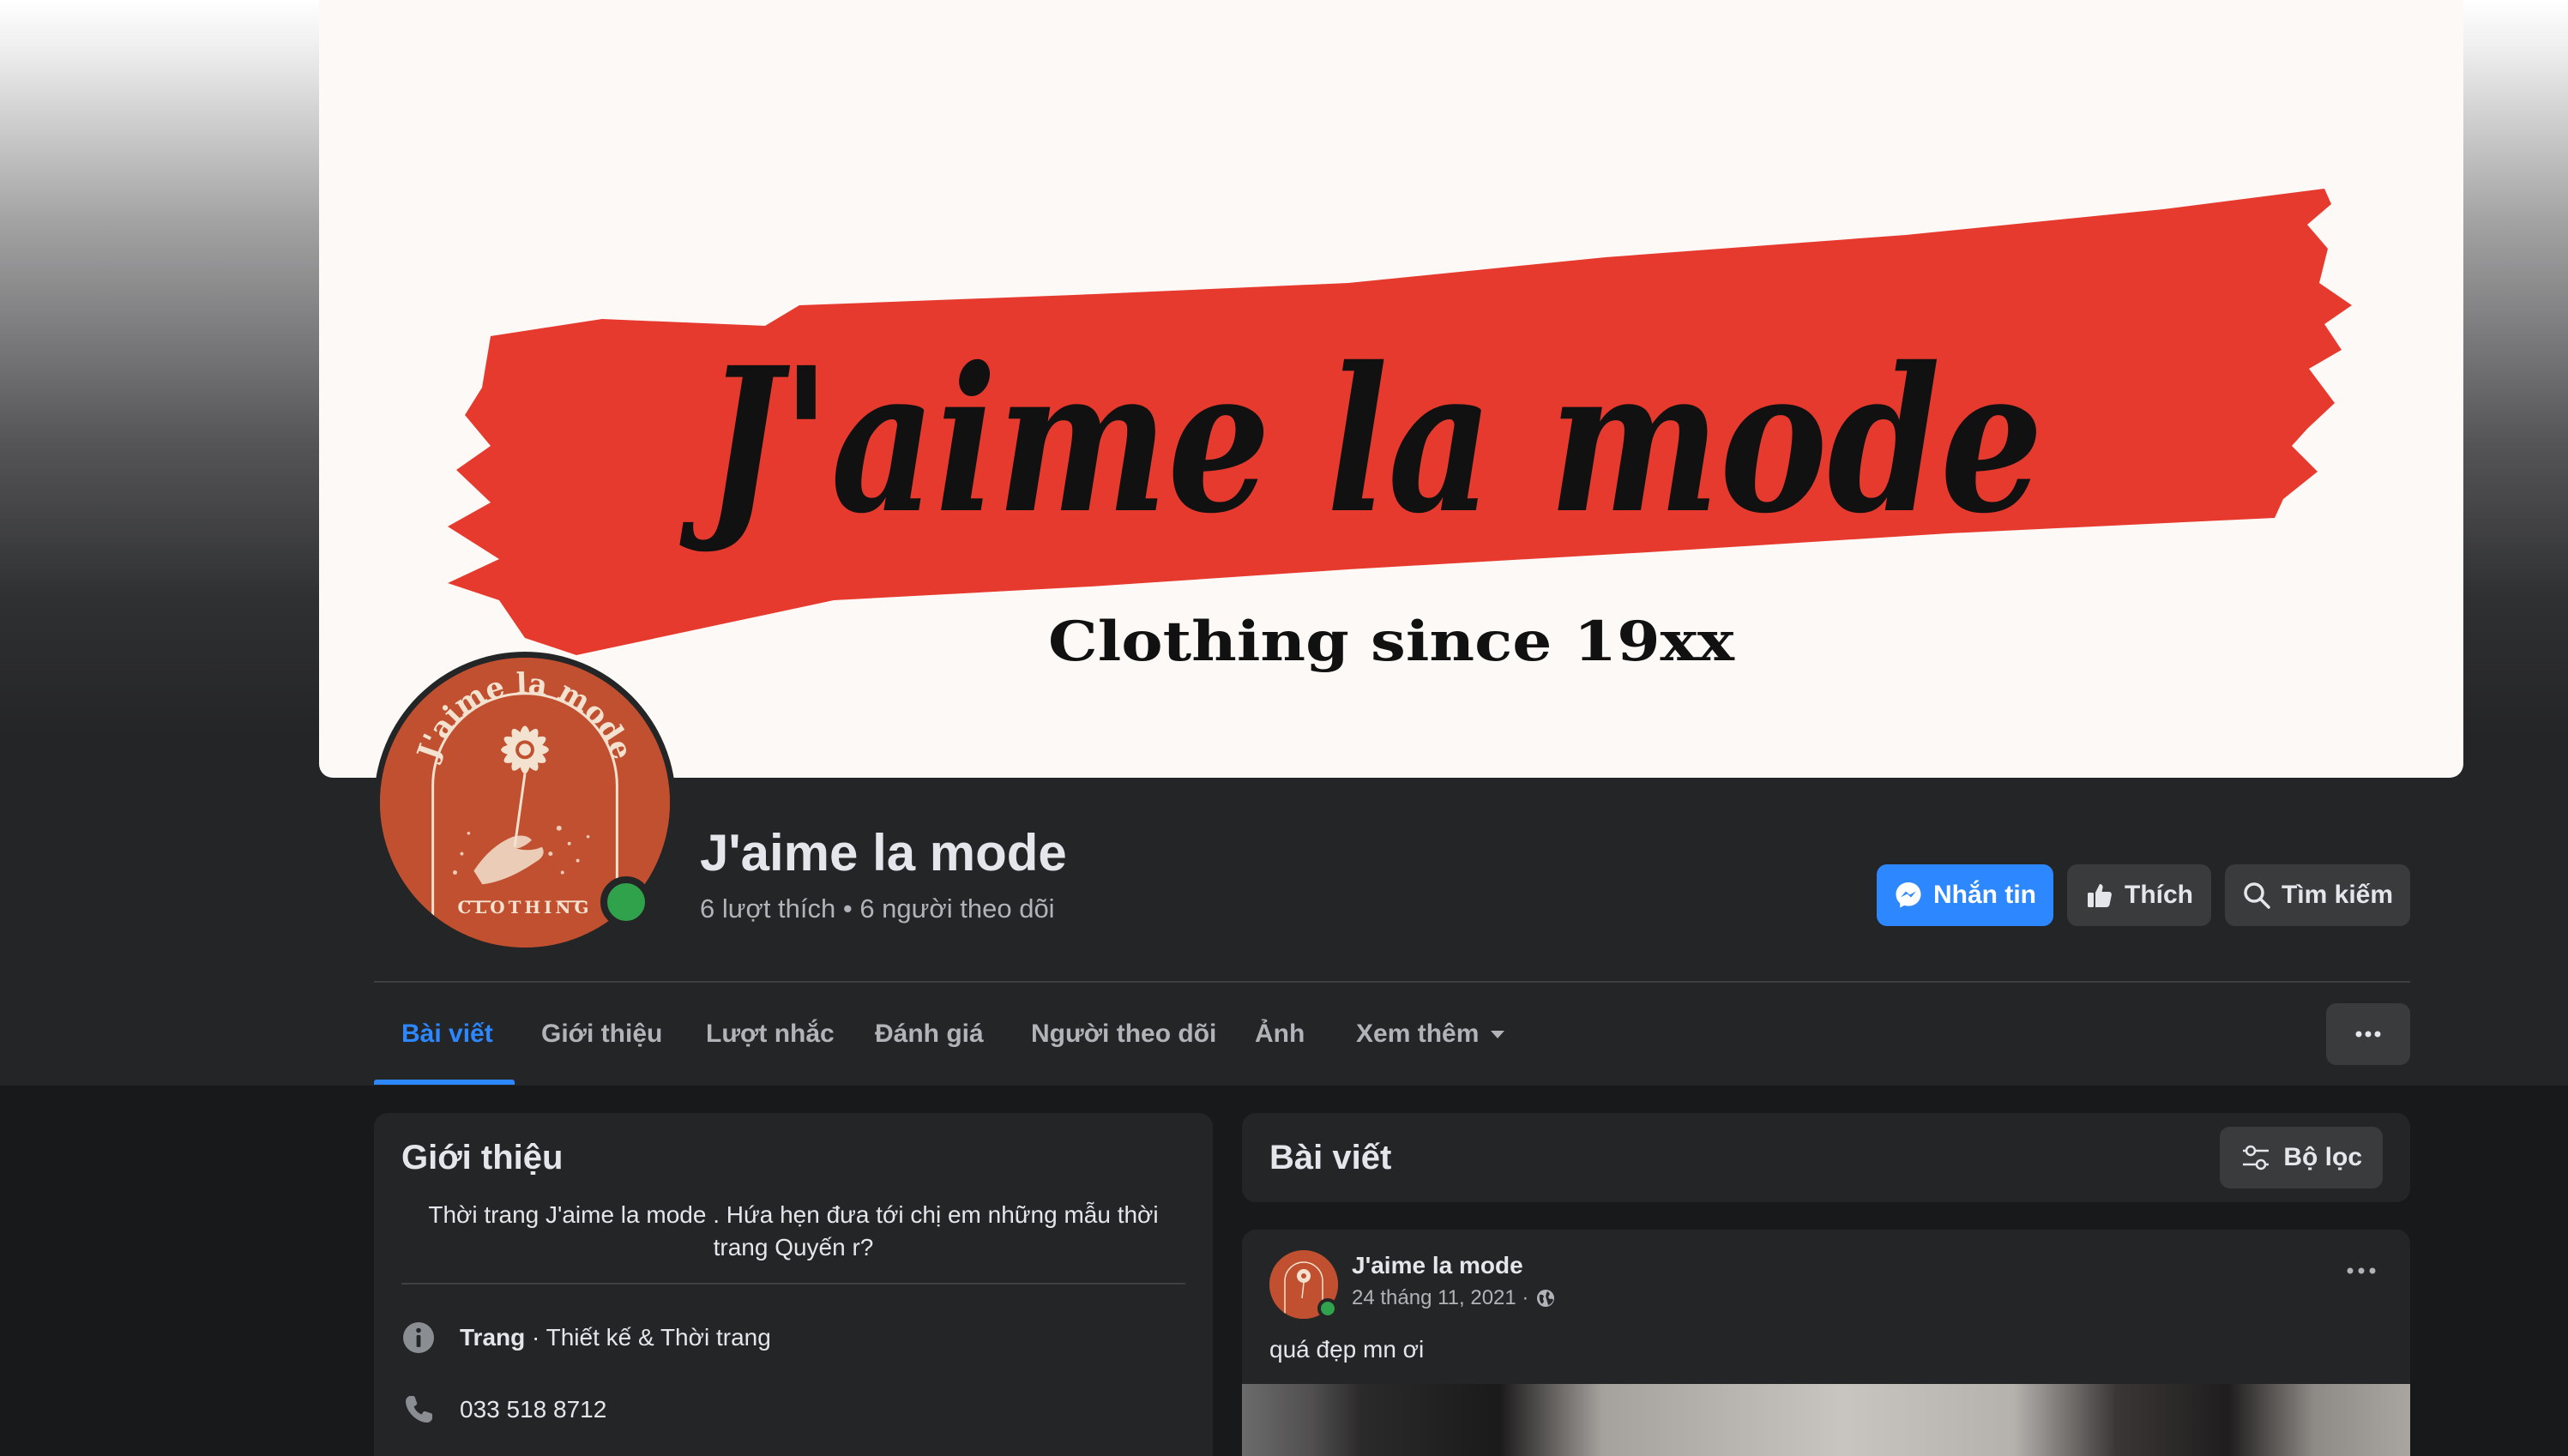 This screenshot has width=2568, height=1456. I want to click on tab-about-label: Giới thiệu, so click(602, 1034).